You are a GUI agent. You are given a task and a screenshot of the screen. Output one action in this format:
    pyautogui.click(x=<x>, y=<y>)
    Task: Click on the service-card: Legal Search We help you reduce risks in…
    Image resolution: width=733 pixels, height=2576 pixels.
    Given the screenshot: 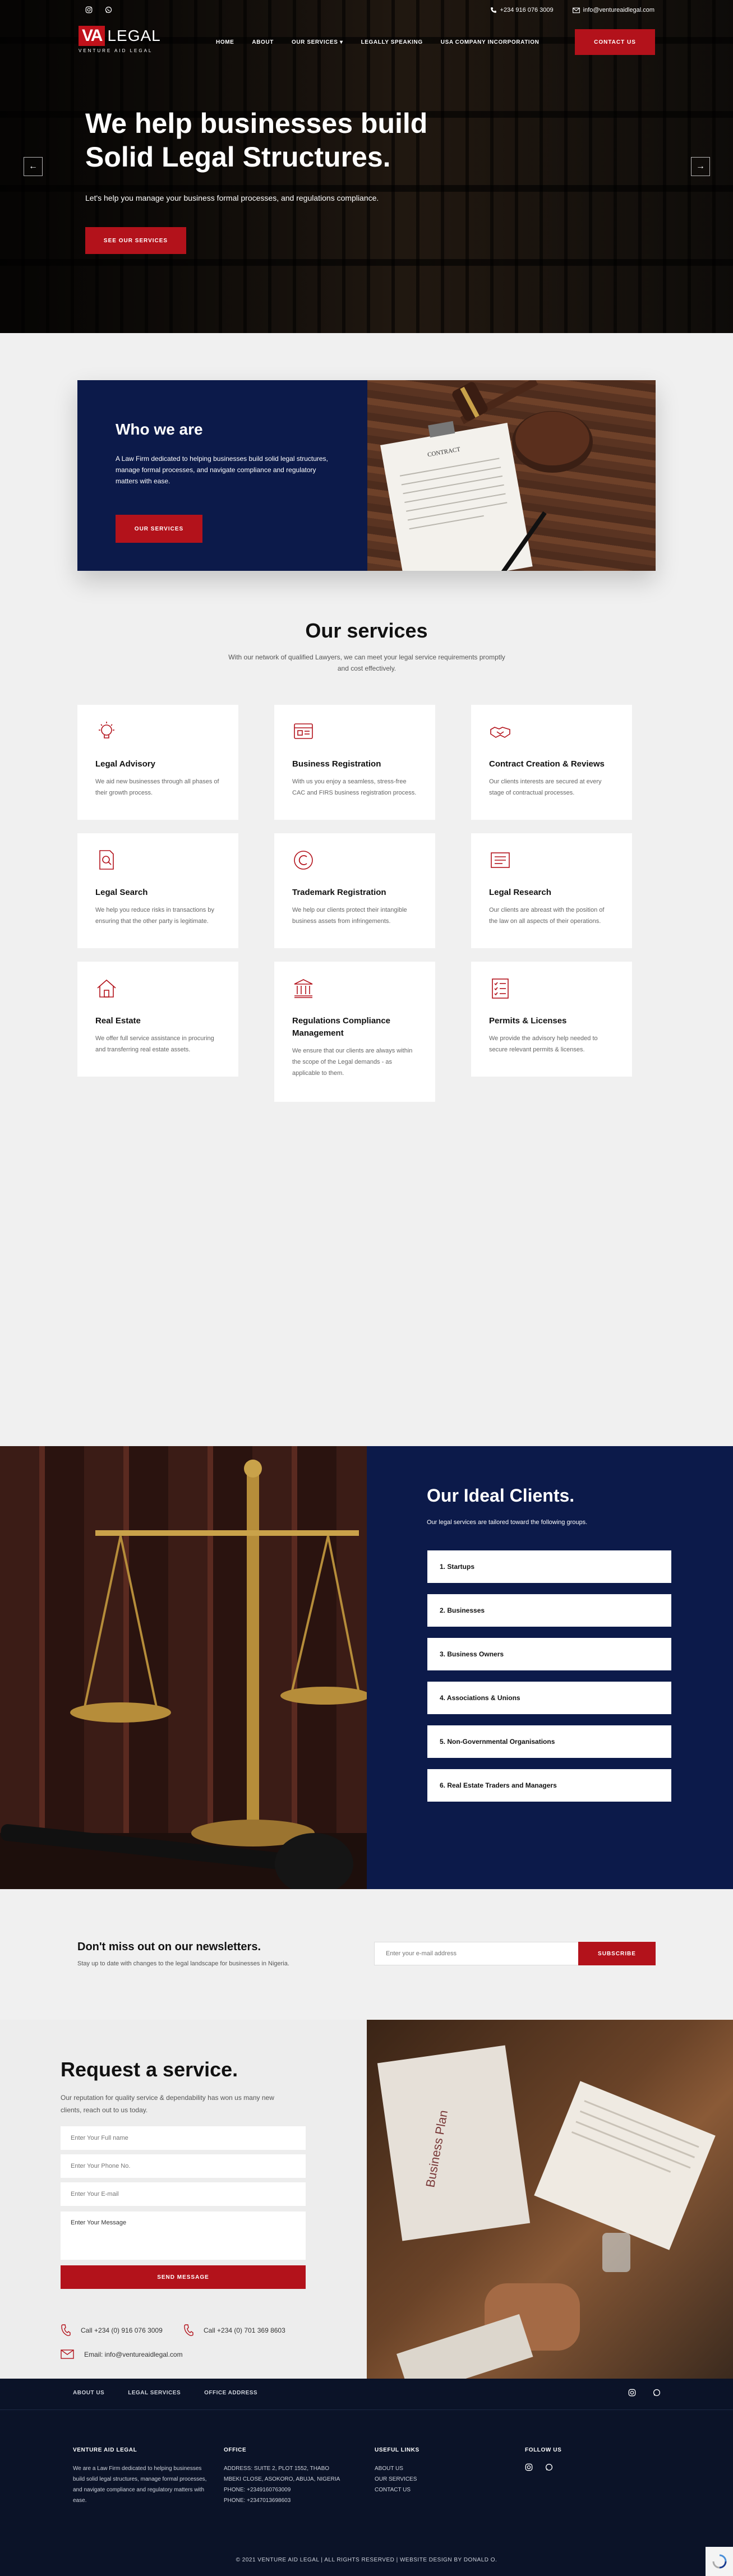 What is the action you would take?
    pyautogui.click(x=157, y=890)
    